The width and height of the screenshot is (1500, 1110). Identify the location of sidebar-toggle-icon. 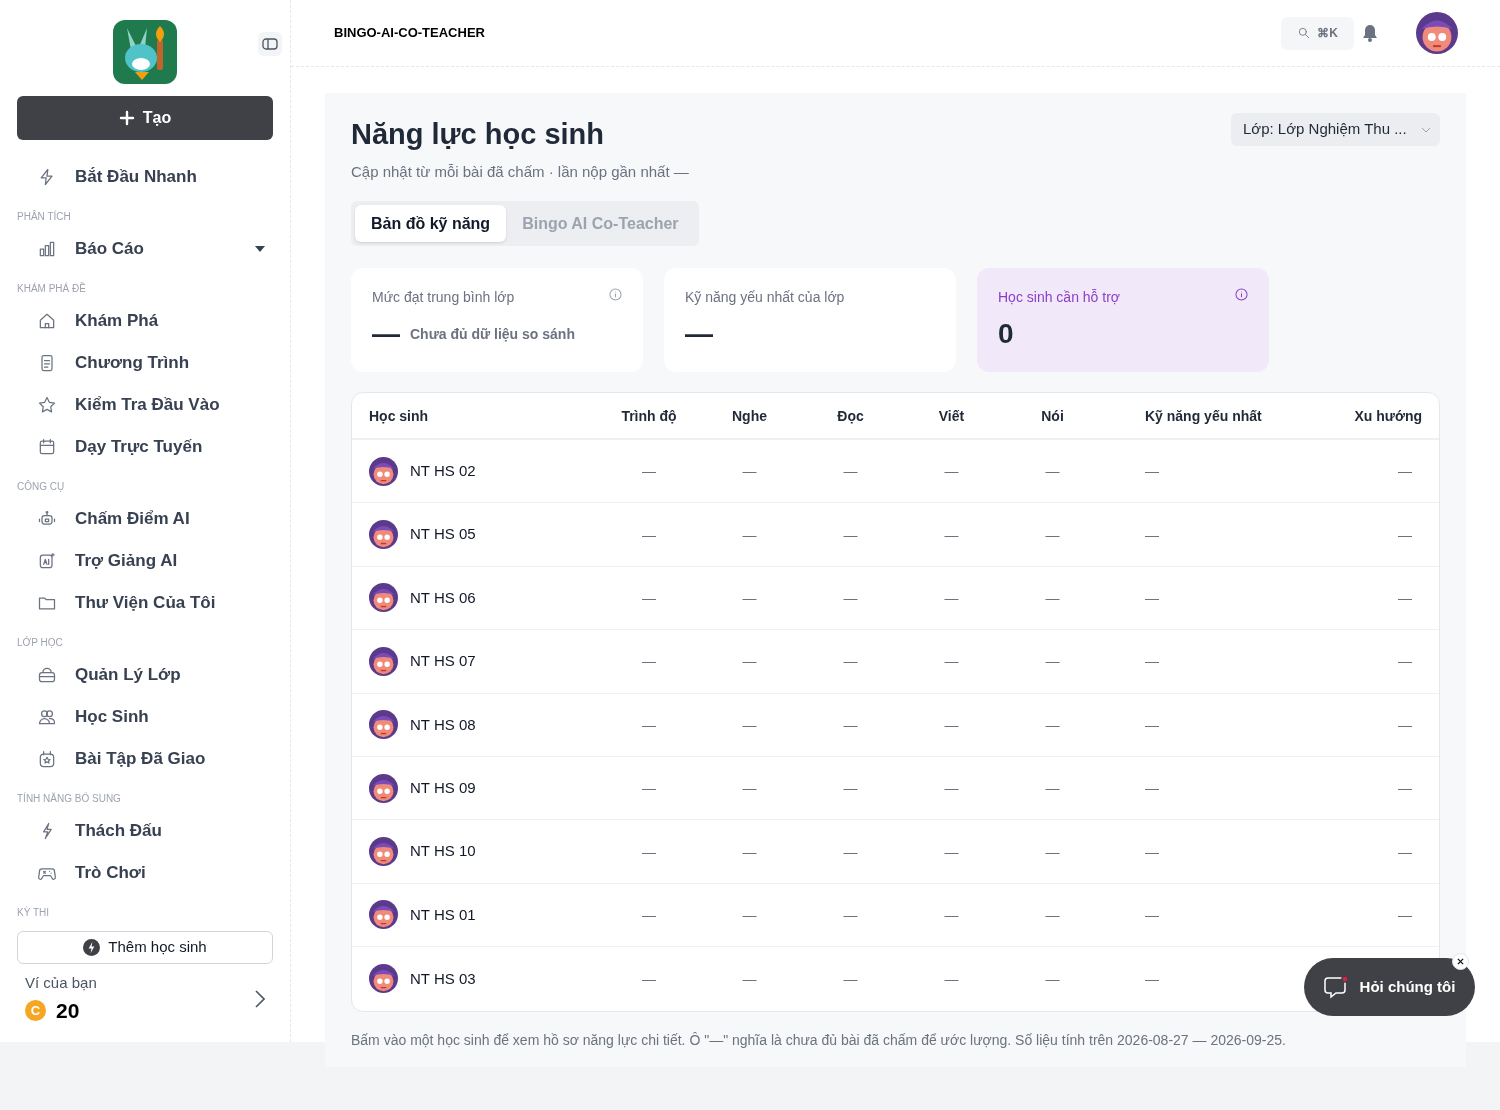
(270, 44).